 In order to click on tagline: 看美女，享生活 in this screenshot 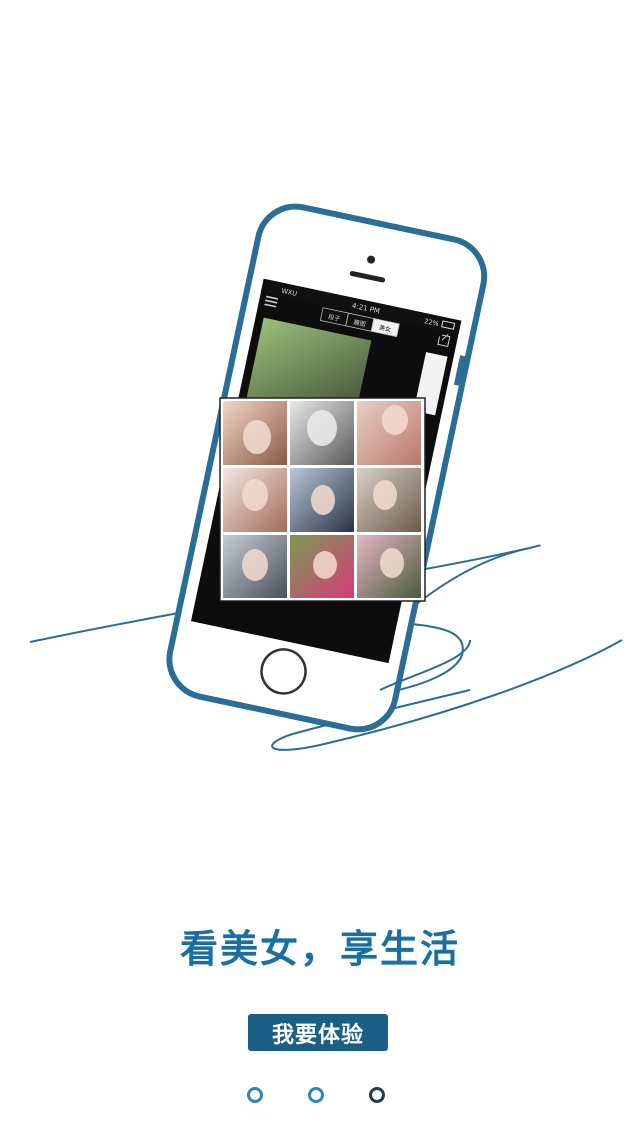, I will do `click(319, 949)`.